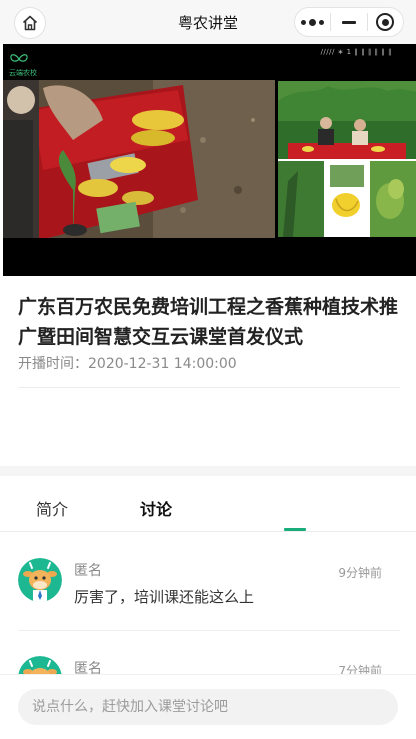 This screenshot has width=416, height=739. I want to click on tab-discussion: 讨论, so click(156, 508).